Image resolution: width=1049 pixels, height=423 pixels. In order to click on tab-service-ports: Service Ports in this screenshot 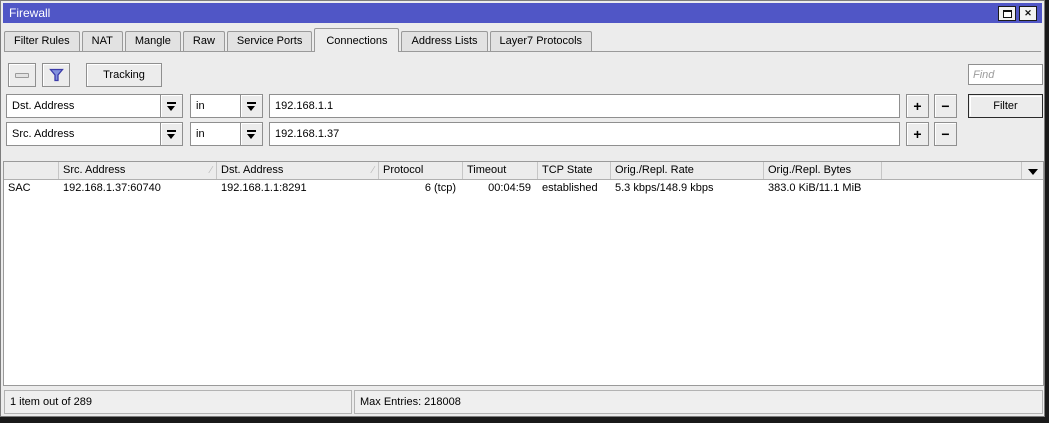, I will do `click(269, 41)`.